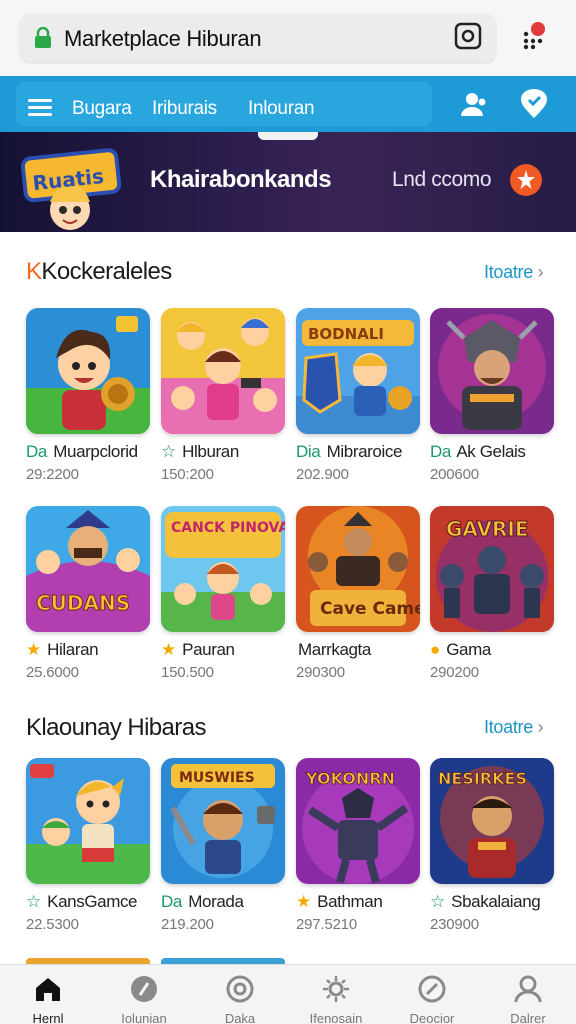 This screenshot has height=1024, width=576. I want to click on game-name: Dia Mibraroice, so click(349, 452).